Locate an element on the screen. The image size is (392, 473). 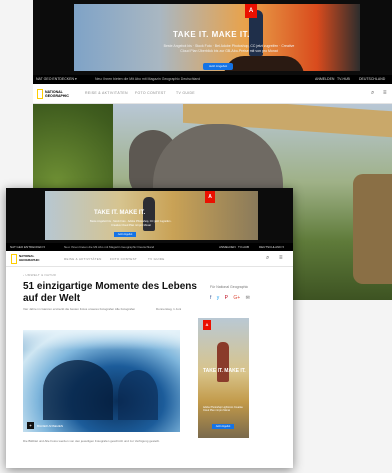
breadcrumb: ‹ UMWELT & NATUR is located at coordinates (39, 275).